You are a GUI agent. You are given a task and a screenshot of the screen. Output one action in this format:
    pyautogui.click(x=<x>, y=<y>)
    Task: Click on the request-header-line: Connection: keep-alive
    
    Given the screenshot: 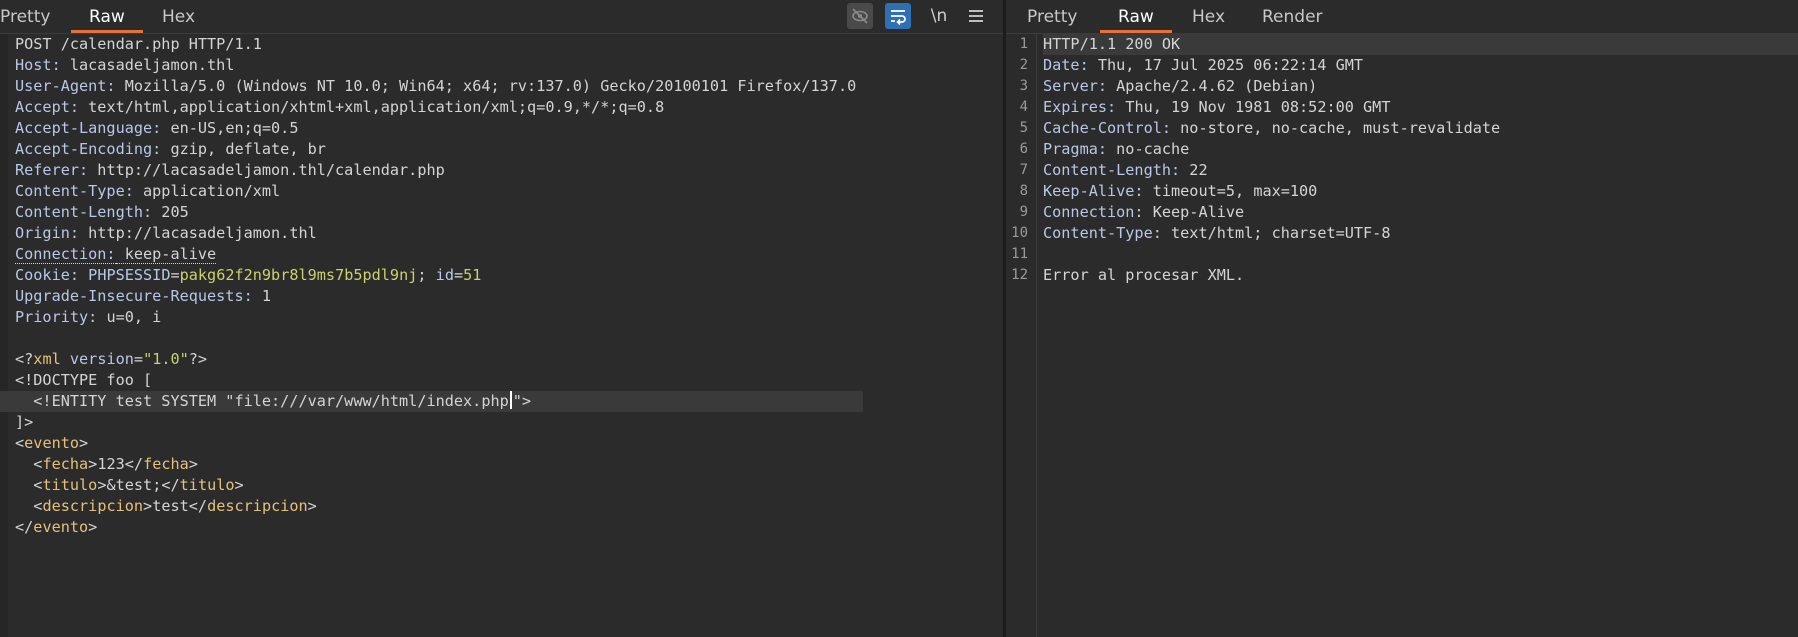 What is the action you would take?
    pyautogui.click(x=116, y=254)
    